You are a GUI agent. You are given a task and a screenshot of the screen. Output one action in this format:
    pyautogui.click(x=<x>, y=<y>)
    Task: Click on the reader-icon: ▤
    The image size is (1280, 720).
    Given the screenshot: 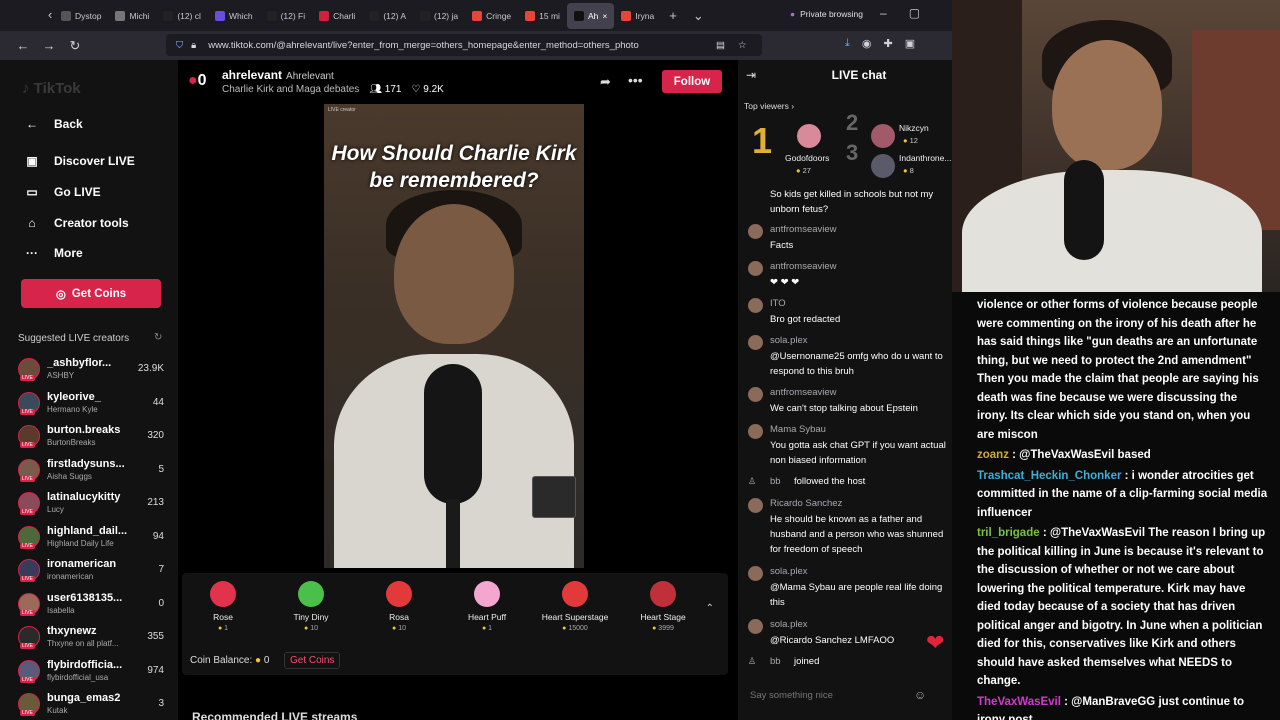 What is the action you would take?
    pyautogui.click(x=720, y=45)
    